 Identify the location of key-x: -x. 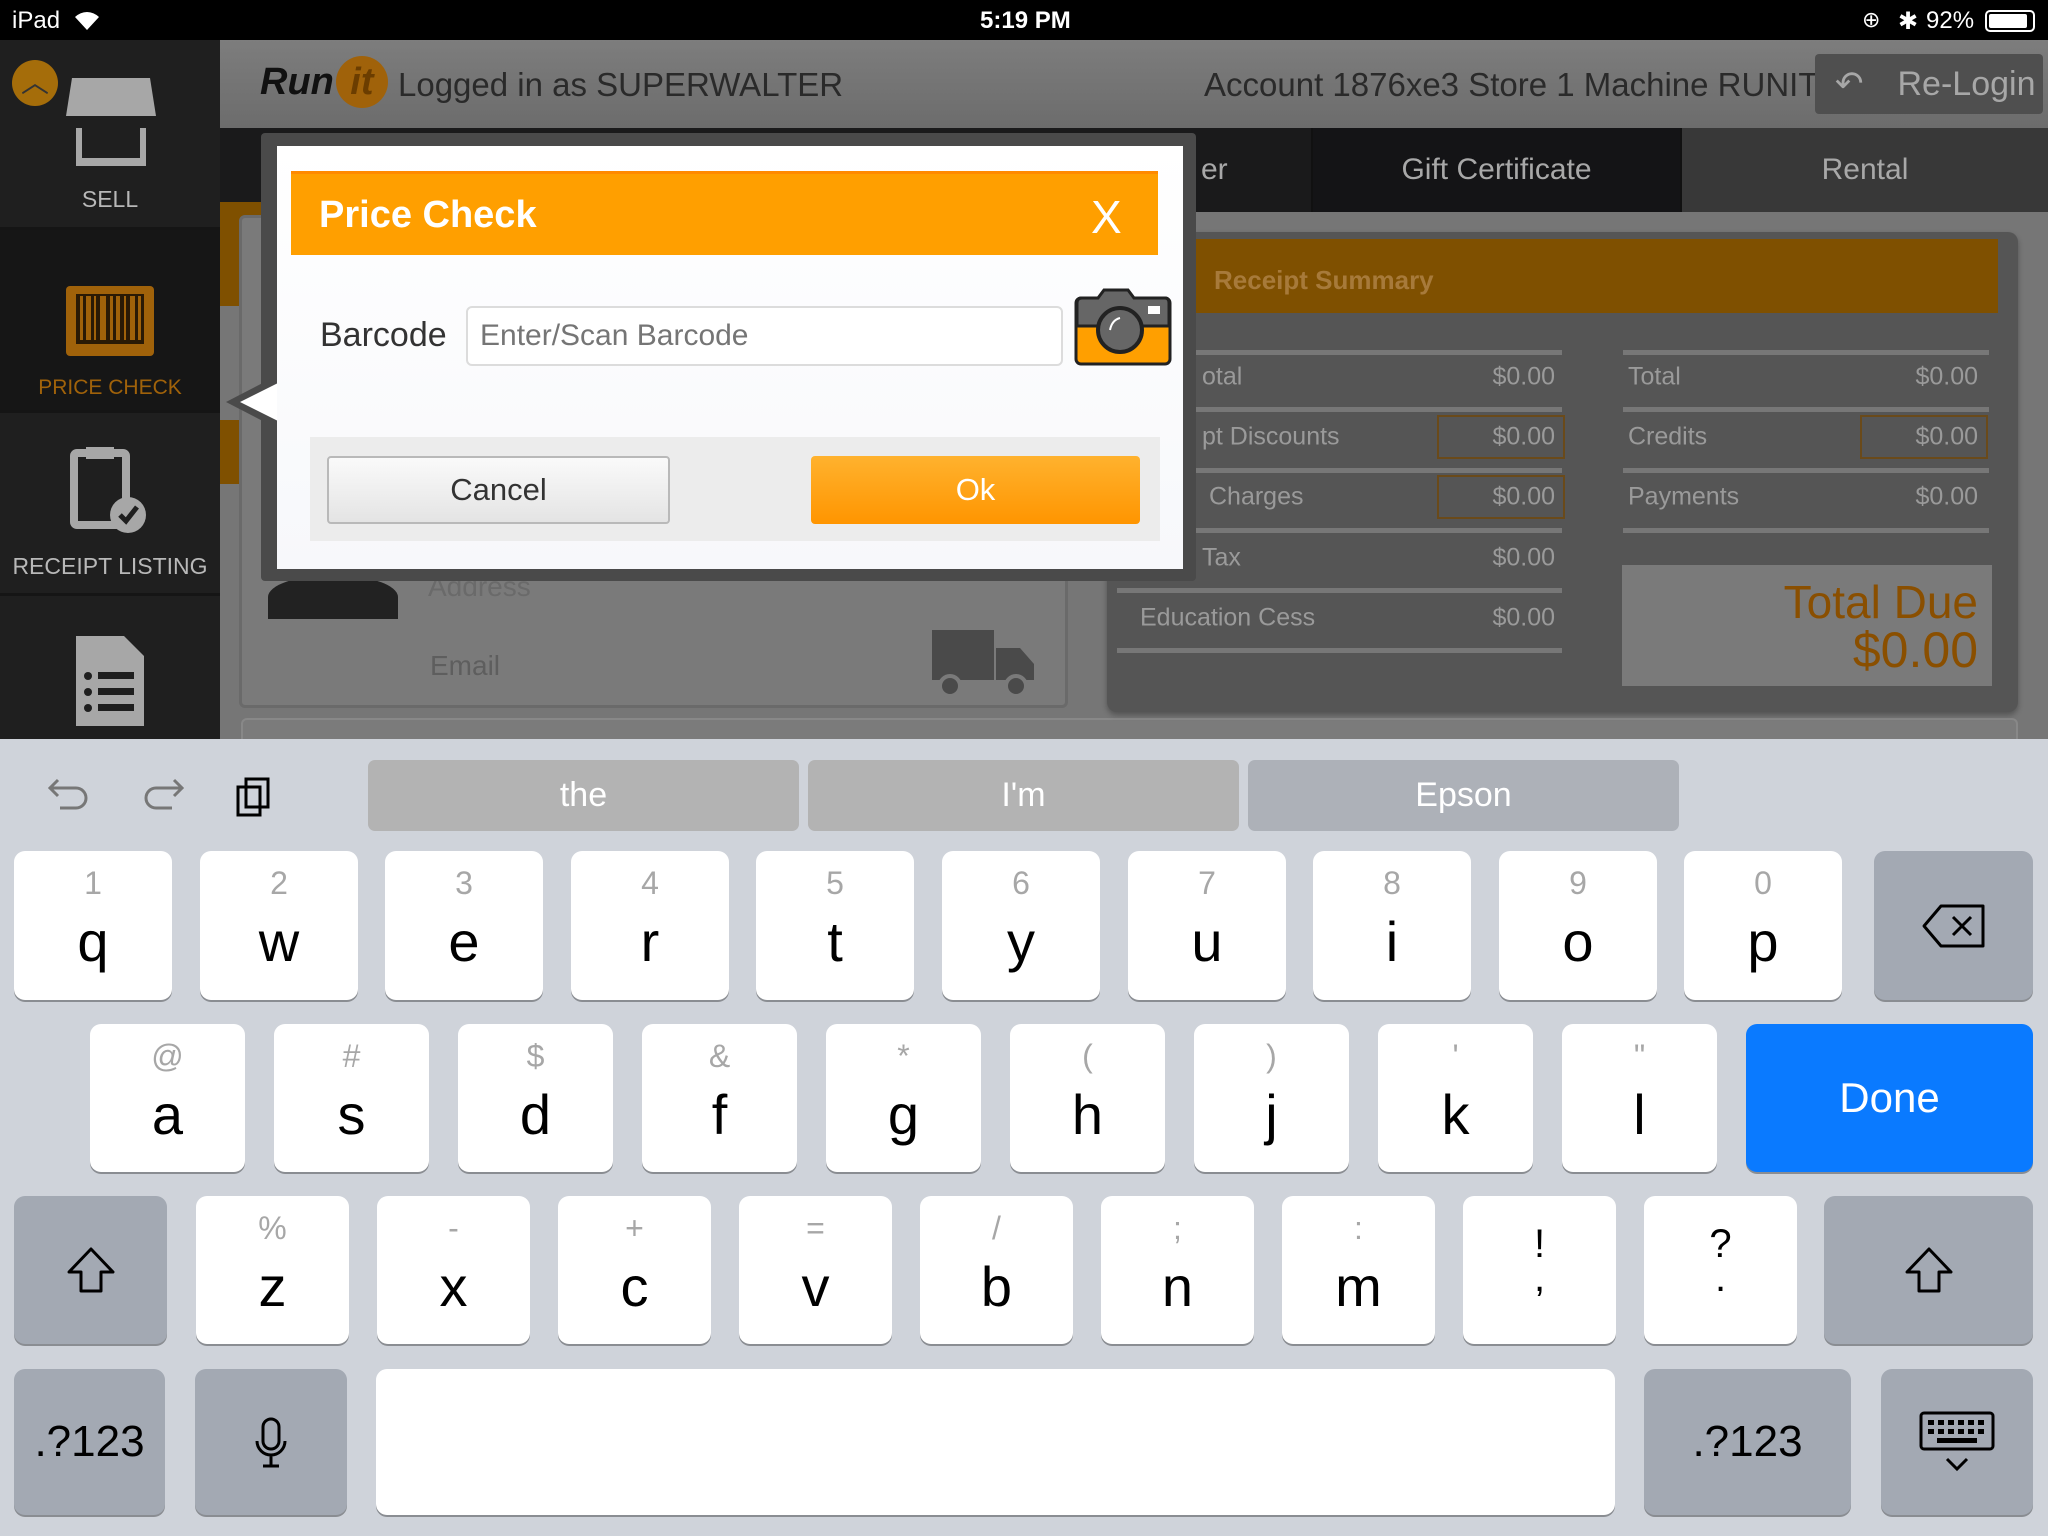
(453, 1270).